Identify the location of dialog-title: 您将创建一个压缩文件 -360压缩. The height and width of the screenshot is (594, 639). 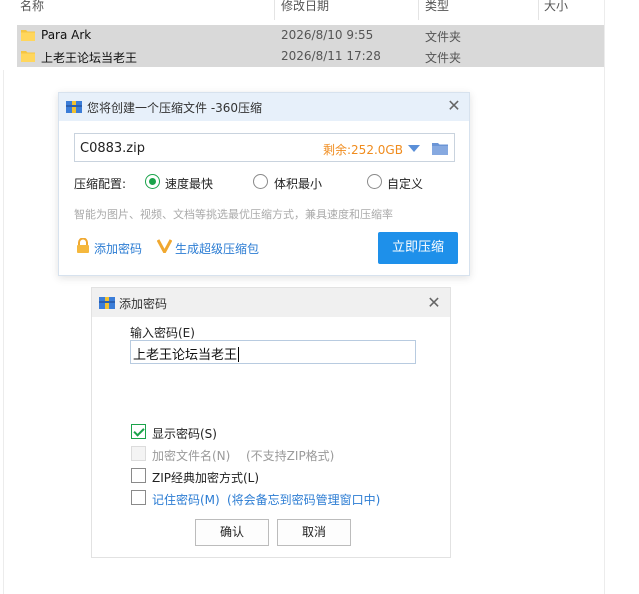
(175, 108).